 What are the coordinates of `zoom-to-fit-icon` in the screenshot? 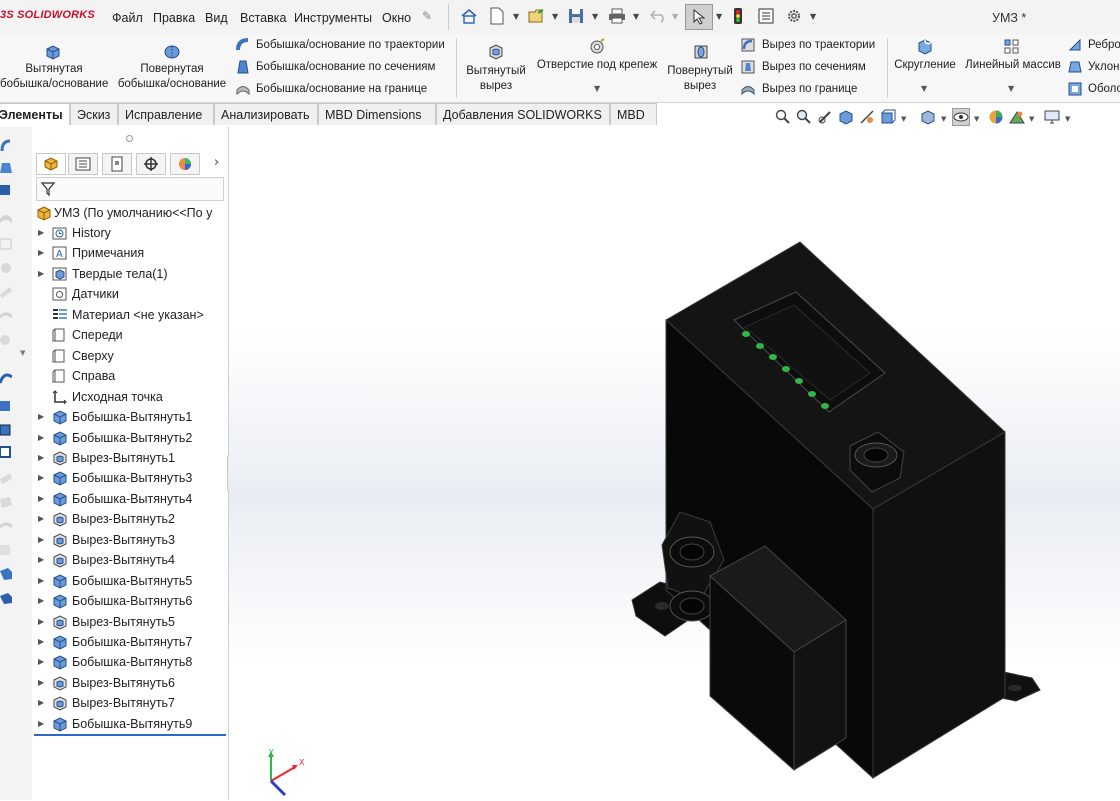 It's located at (783, 117).